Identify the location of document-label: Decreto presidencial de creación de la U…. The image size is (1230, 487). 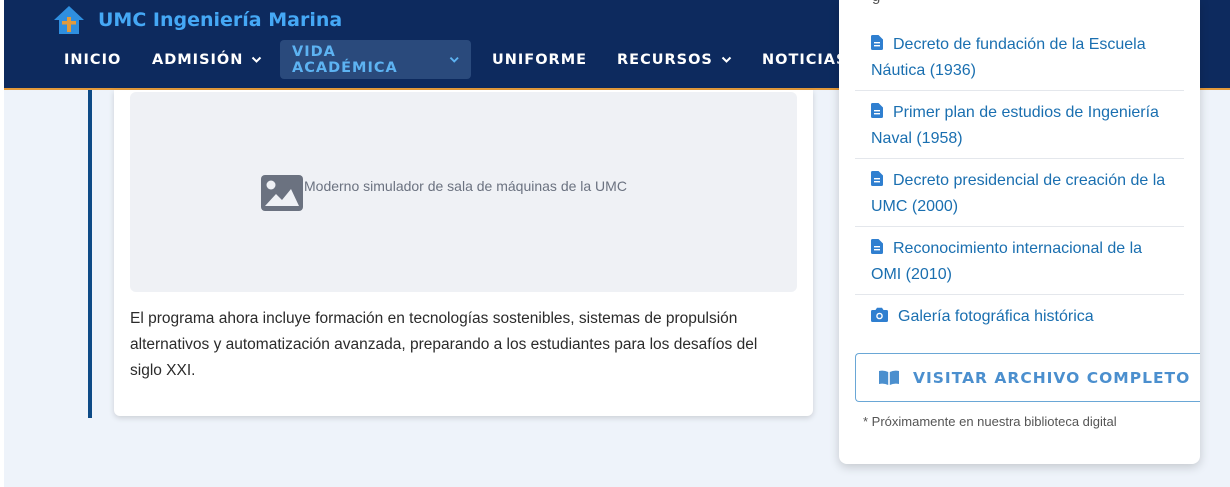
(1018, 193).